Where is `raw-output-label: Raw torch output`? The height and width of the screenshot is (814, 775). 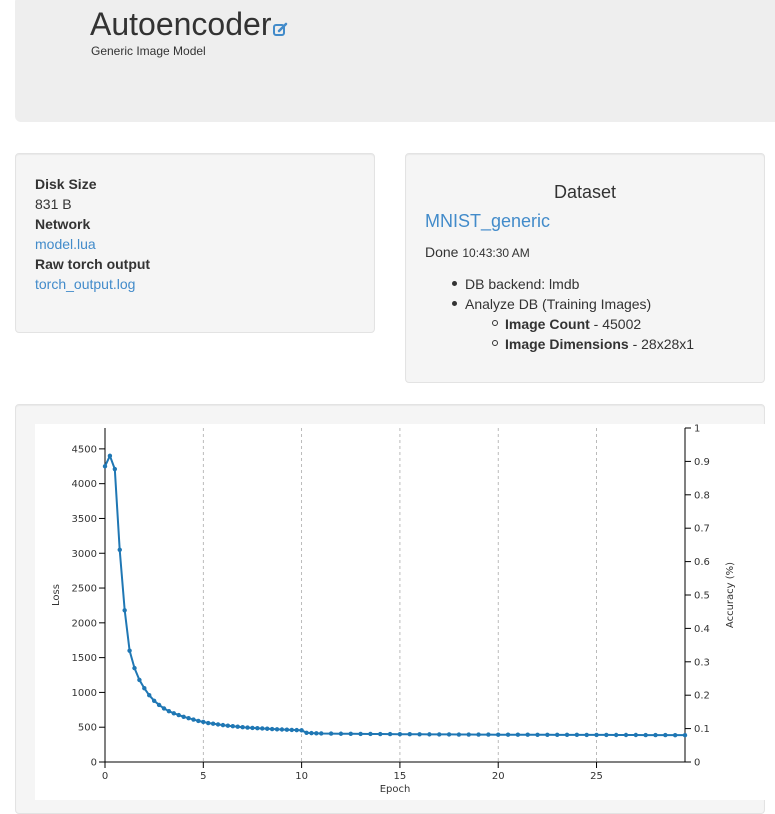 raw-output-label: Raw torch output is located at coordinates (93, 264).